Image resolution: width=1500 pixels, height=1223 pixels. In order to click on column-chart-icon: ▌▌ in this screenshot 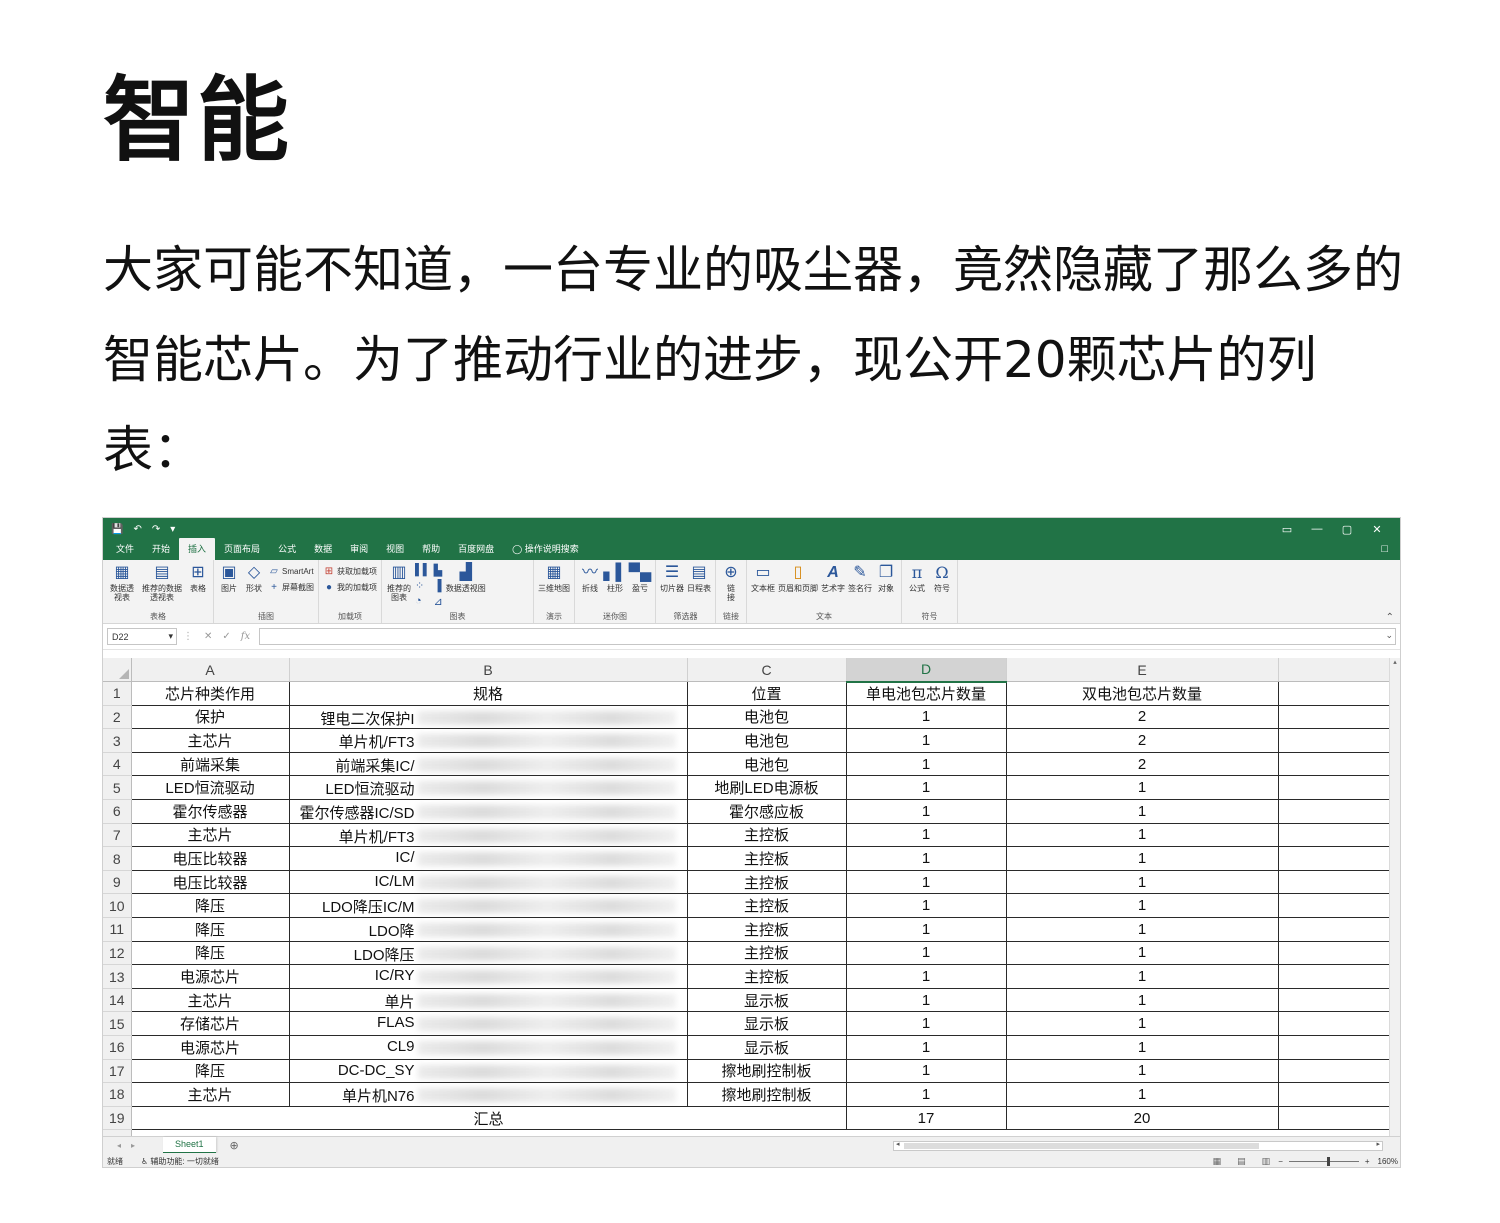, I will do `click(423, 570)`.